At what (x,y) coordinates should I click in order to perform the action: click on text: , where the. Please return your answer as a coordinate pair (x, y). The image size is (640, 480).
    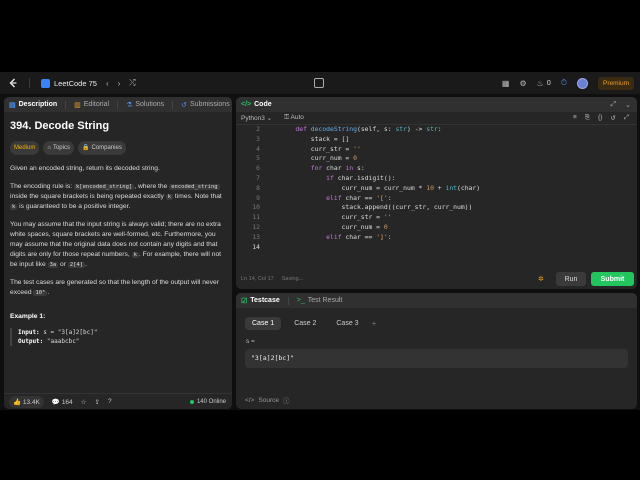
    Looking at the image, I should click on (152, 186).